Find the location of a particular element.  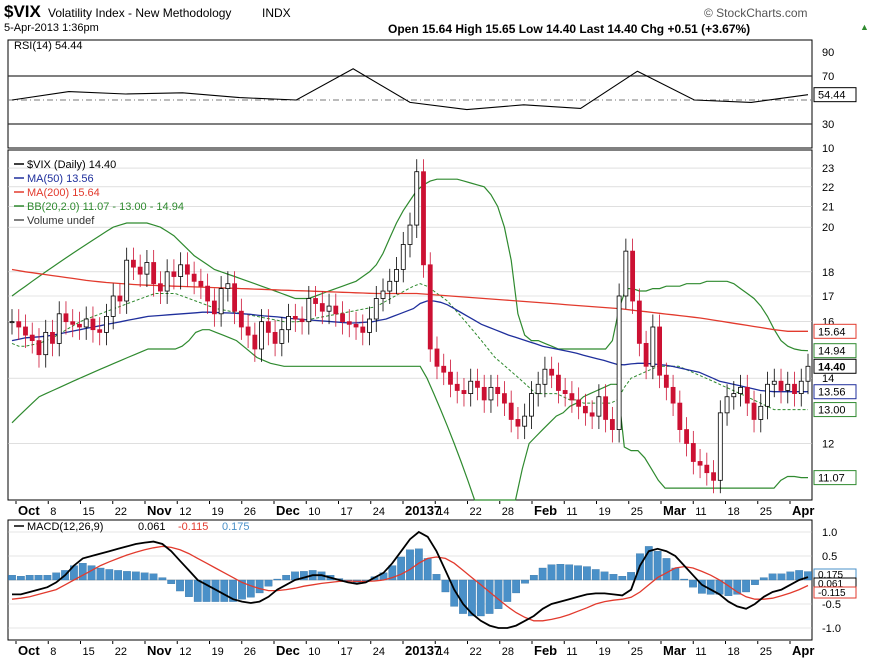

macd-legend-hist: 0.175 is located at coordinates (236, 527).